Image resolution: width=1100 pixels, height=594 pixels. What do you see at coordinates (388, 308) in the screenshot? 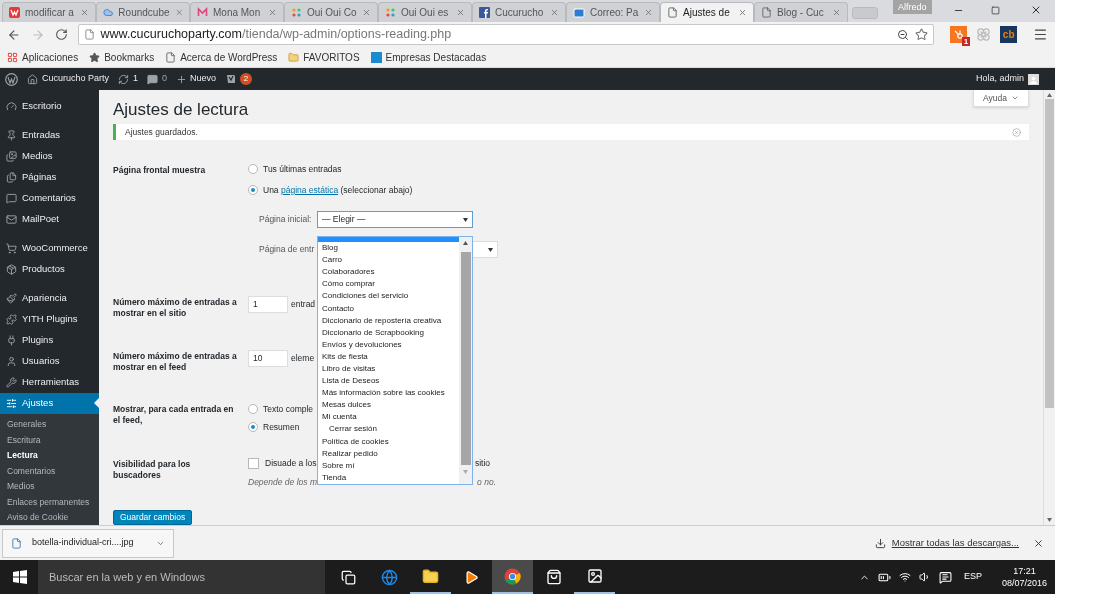
I see `dropdown-option: Contacto` at bounding box center [388, 308].